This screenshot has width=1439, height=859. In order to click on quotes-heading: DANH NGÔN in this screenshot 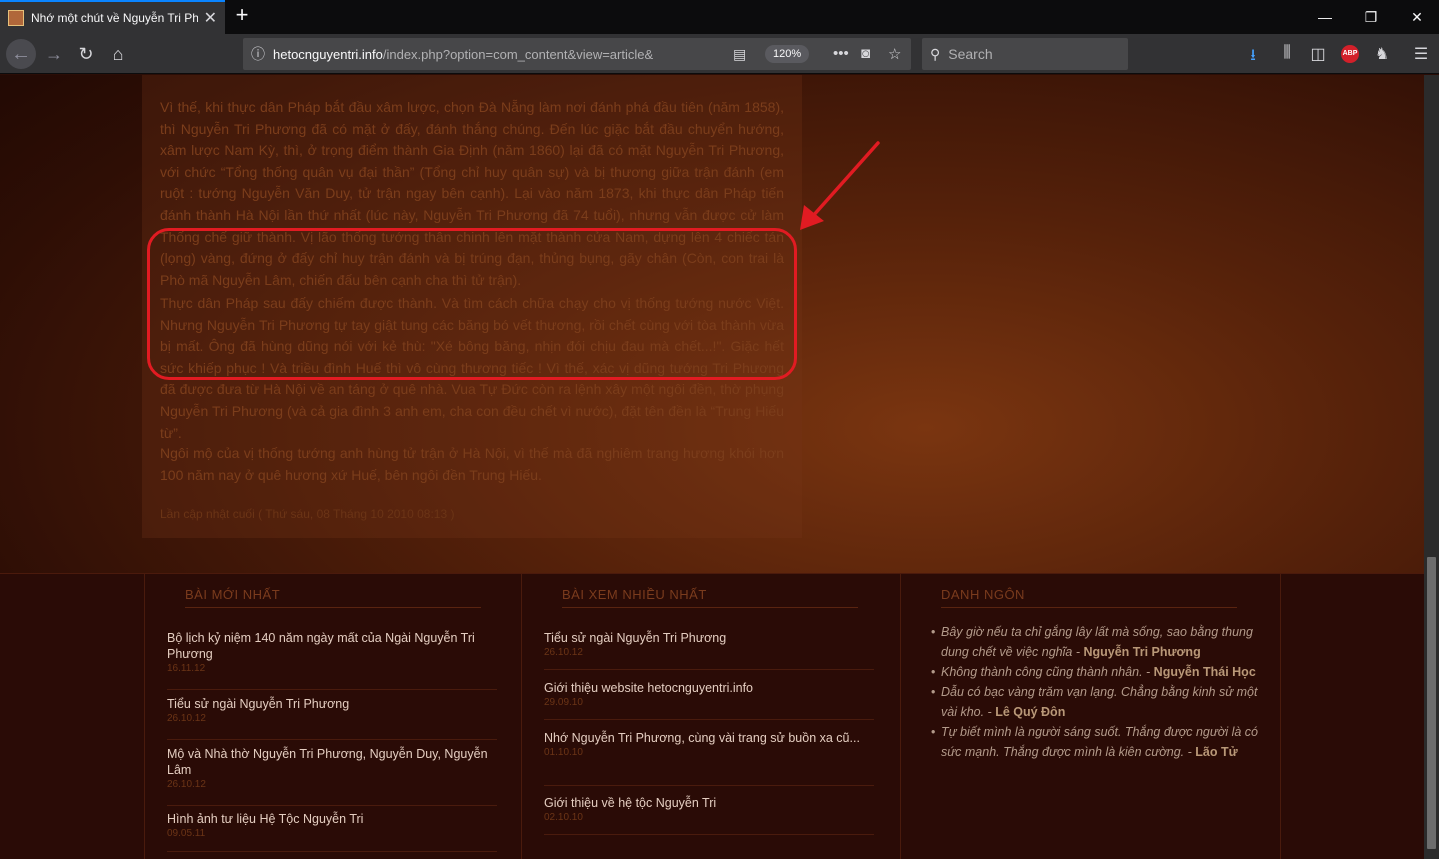, I will do `click(1089, 597)`.